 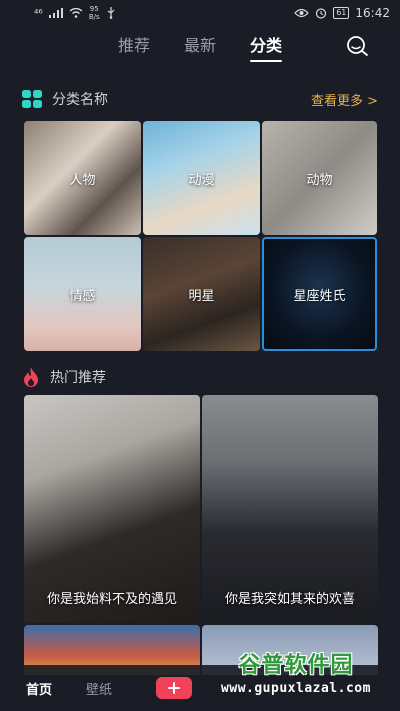 I want to click on status-right: 61 16:42, so click(x=342, y=13).